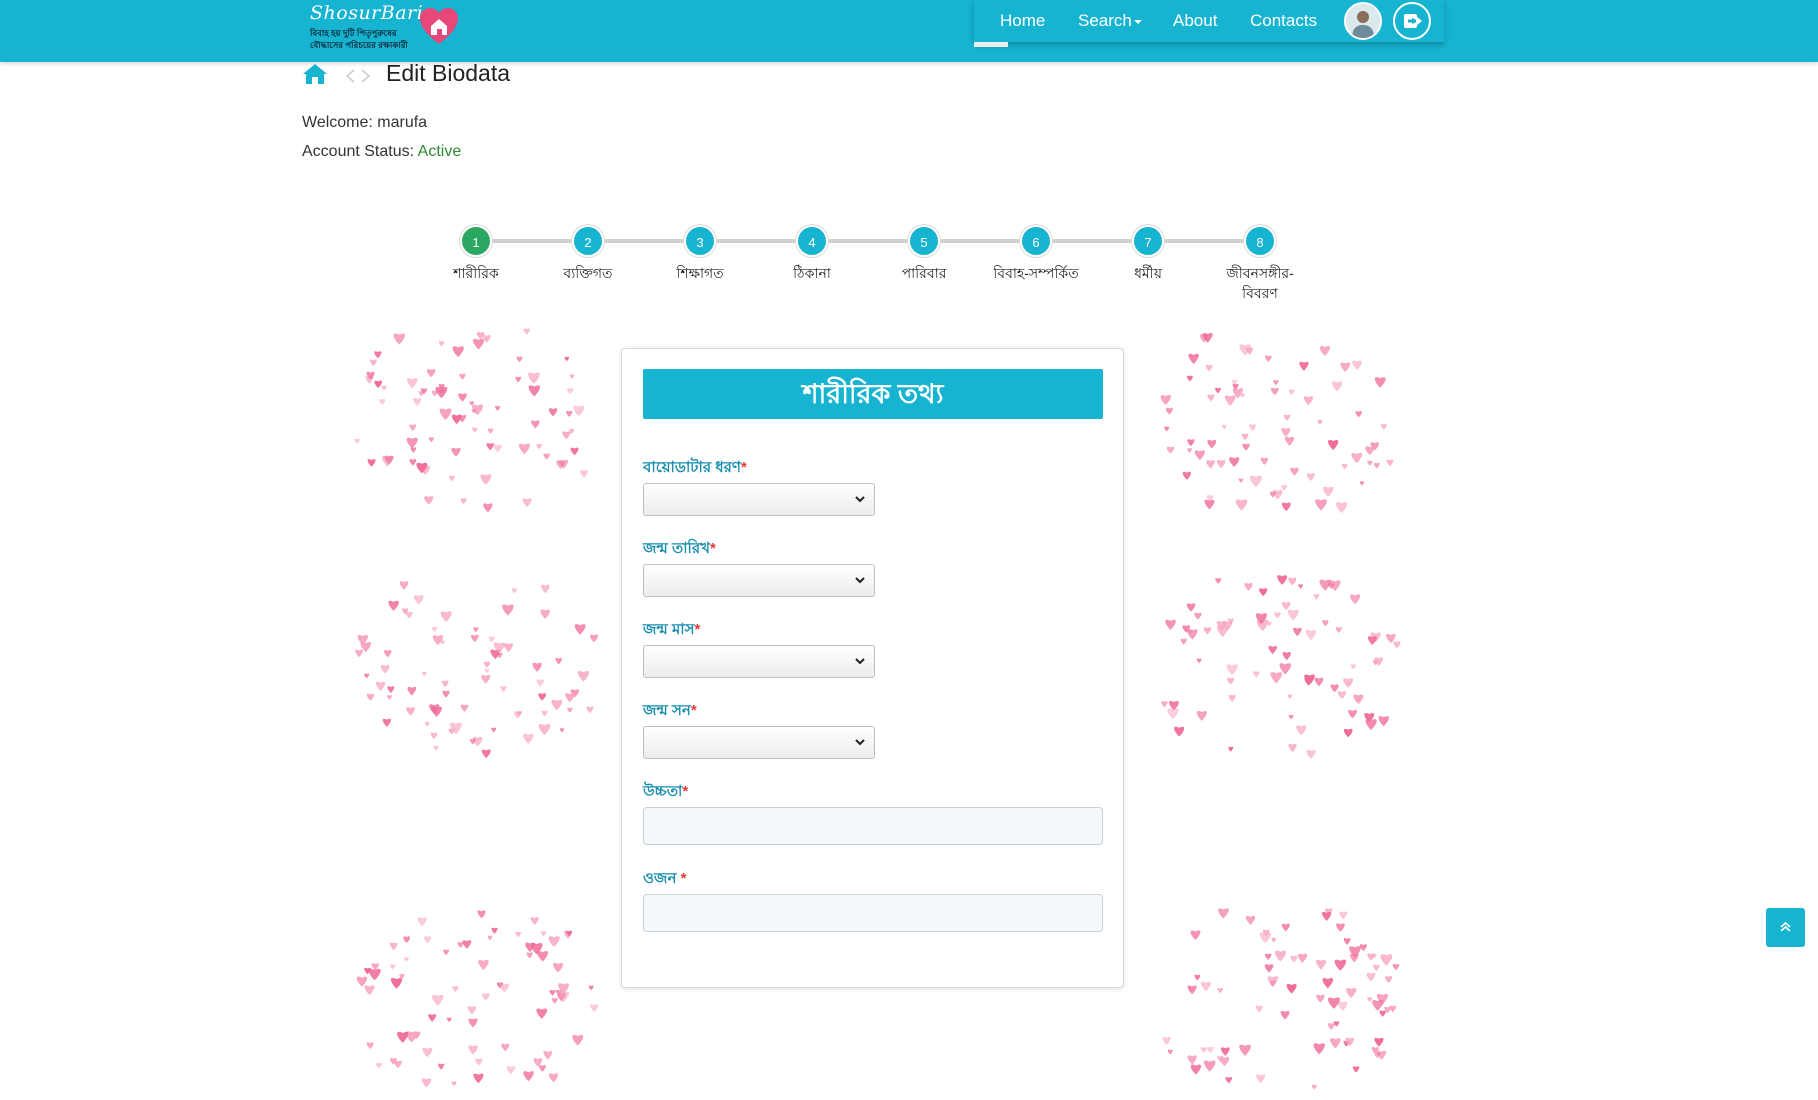 The width and height of the screenshot is (1818, 1100). Describe the element at coordinates (759, 742) in the screenshot. I see `birth-year-select` at that location.